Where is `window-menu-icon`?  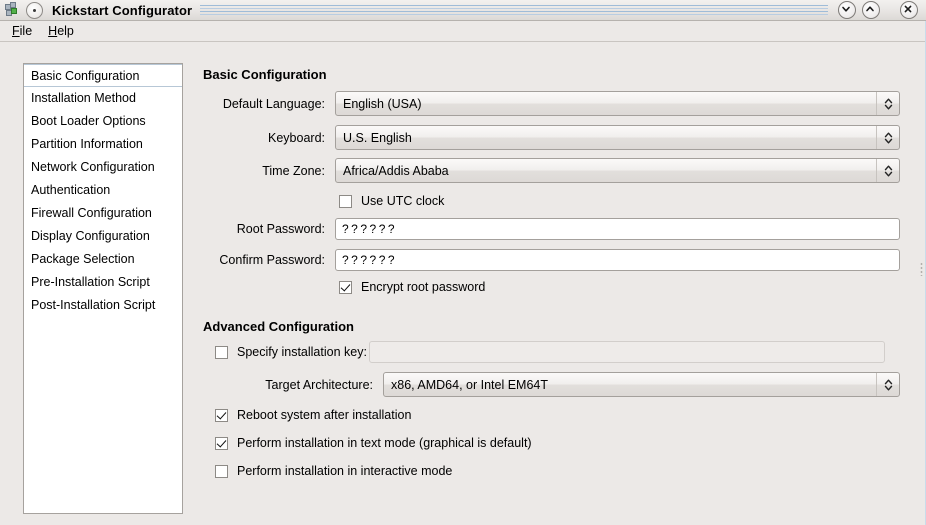 window-menu-icon is located at coordinates (34, 10).